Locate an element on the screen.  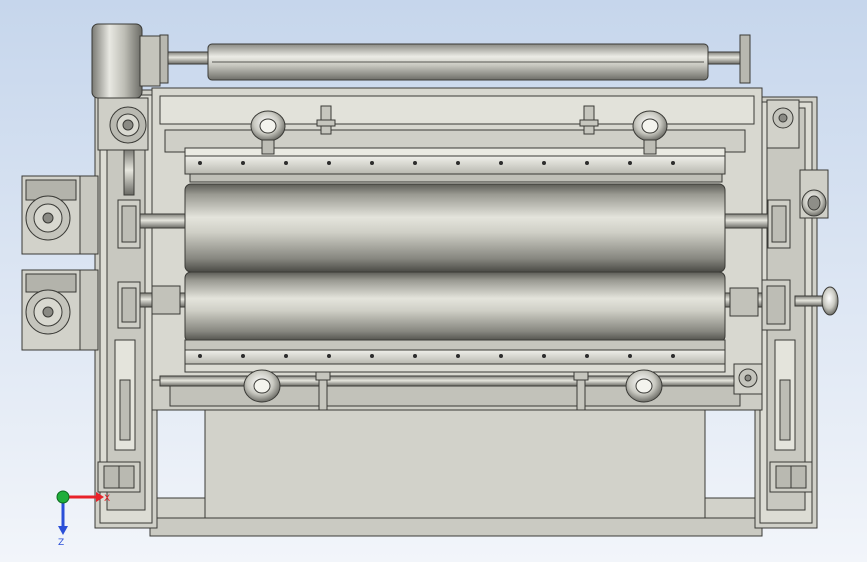
eyebolt-bottom-left is located at coordinates (262, 386).